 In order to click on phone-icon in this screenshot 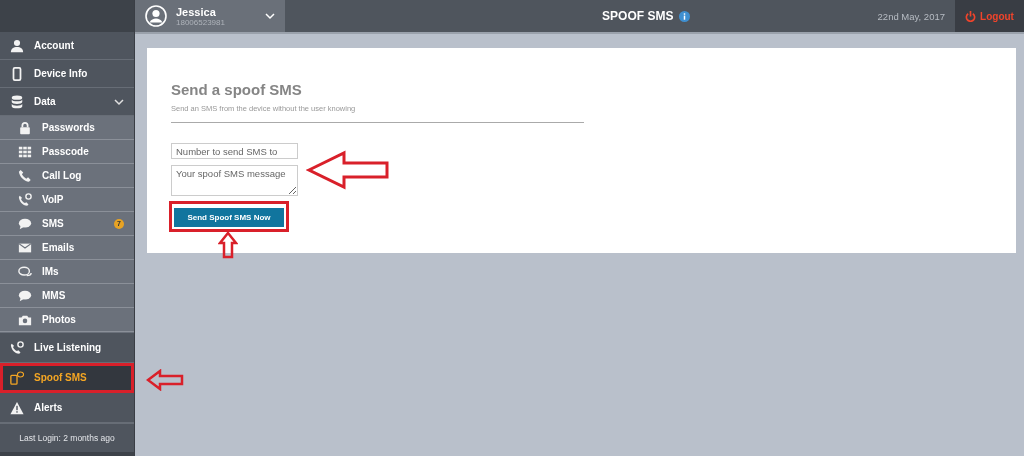, I will do `click(17, 73)`.